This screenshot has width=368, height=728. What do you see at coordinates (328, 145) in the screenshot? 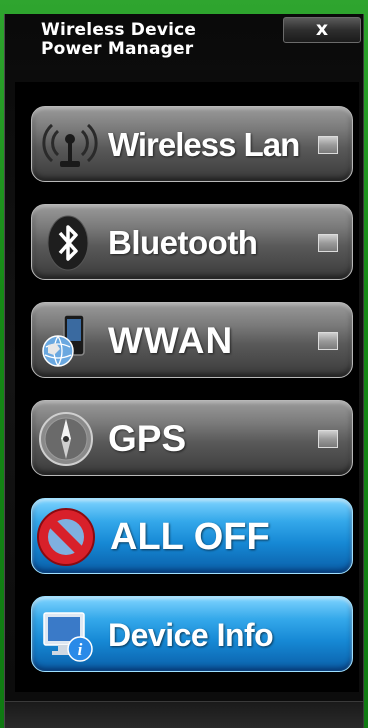
I see `wireless-lan-toggle` at bounding box center [328, 145].